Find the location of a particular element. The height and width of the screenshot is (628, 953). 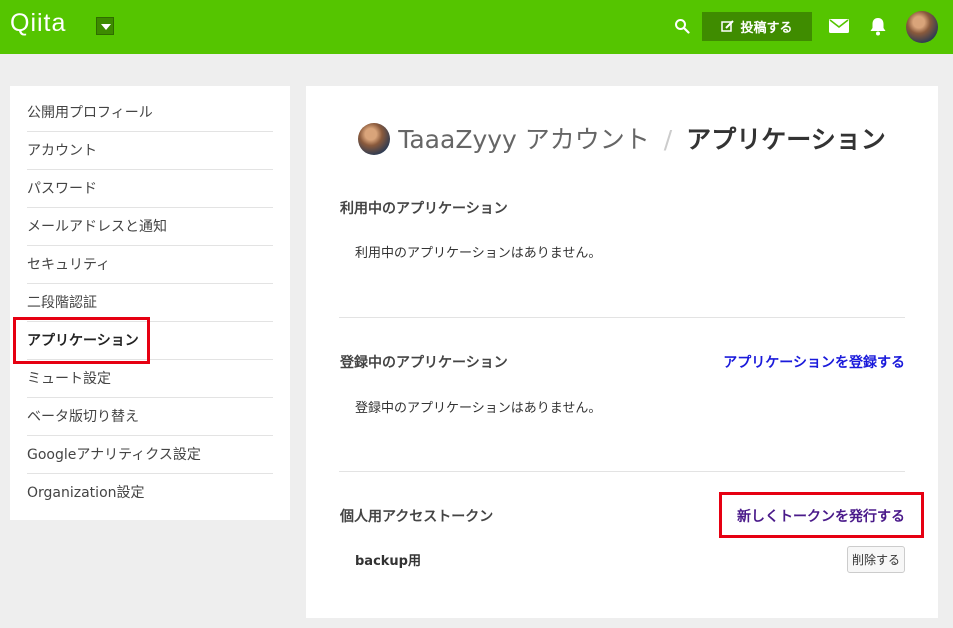

mail-icon is located at coordinates (839, 26).